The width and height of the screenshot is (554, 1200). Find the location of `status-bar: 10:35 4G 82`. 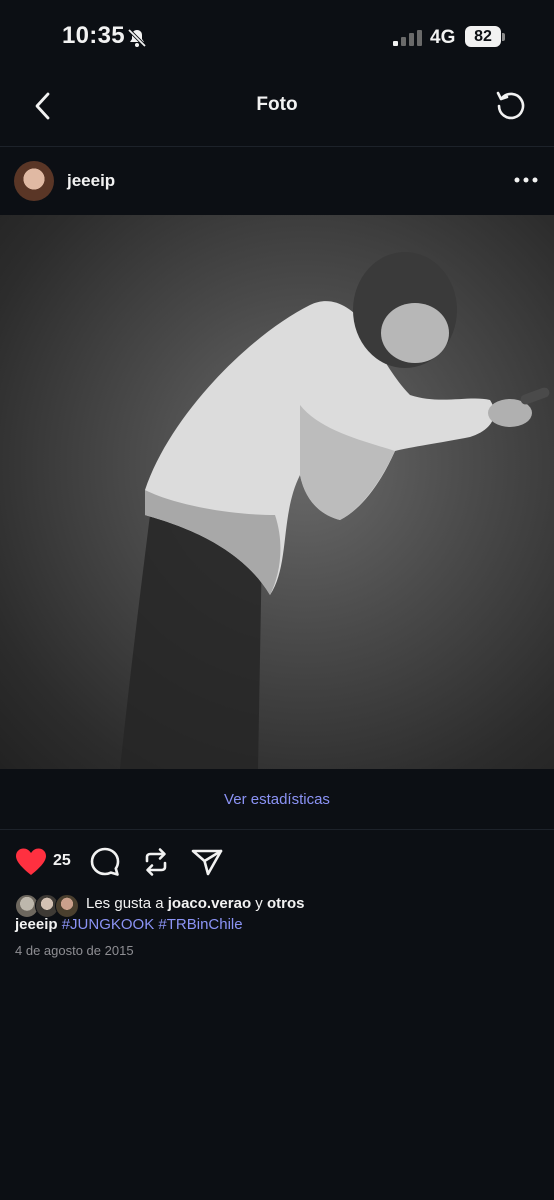

status-bar: 10:35 4G 82 is located at coordinates (277, 38).